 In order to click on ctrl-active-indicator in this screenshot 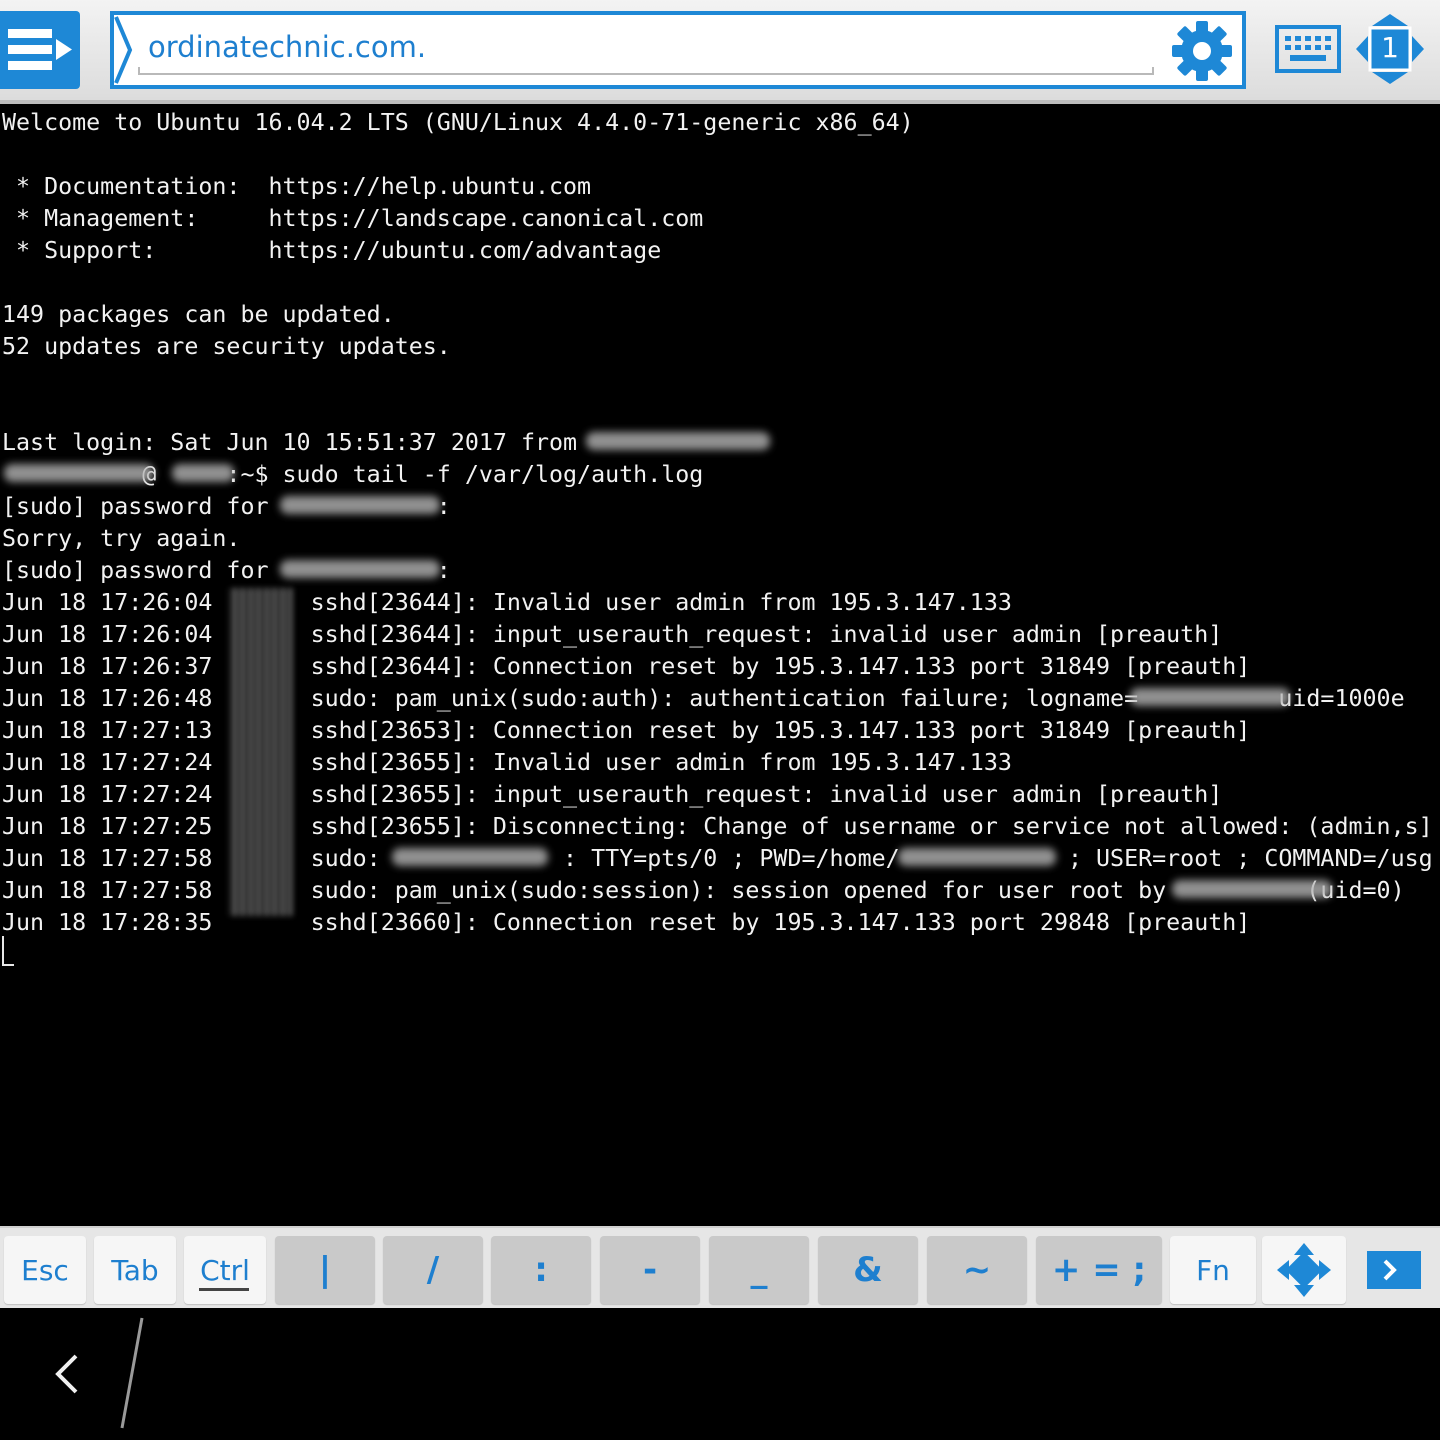, I will do `click(224, 1289)`.